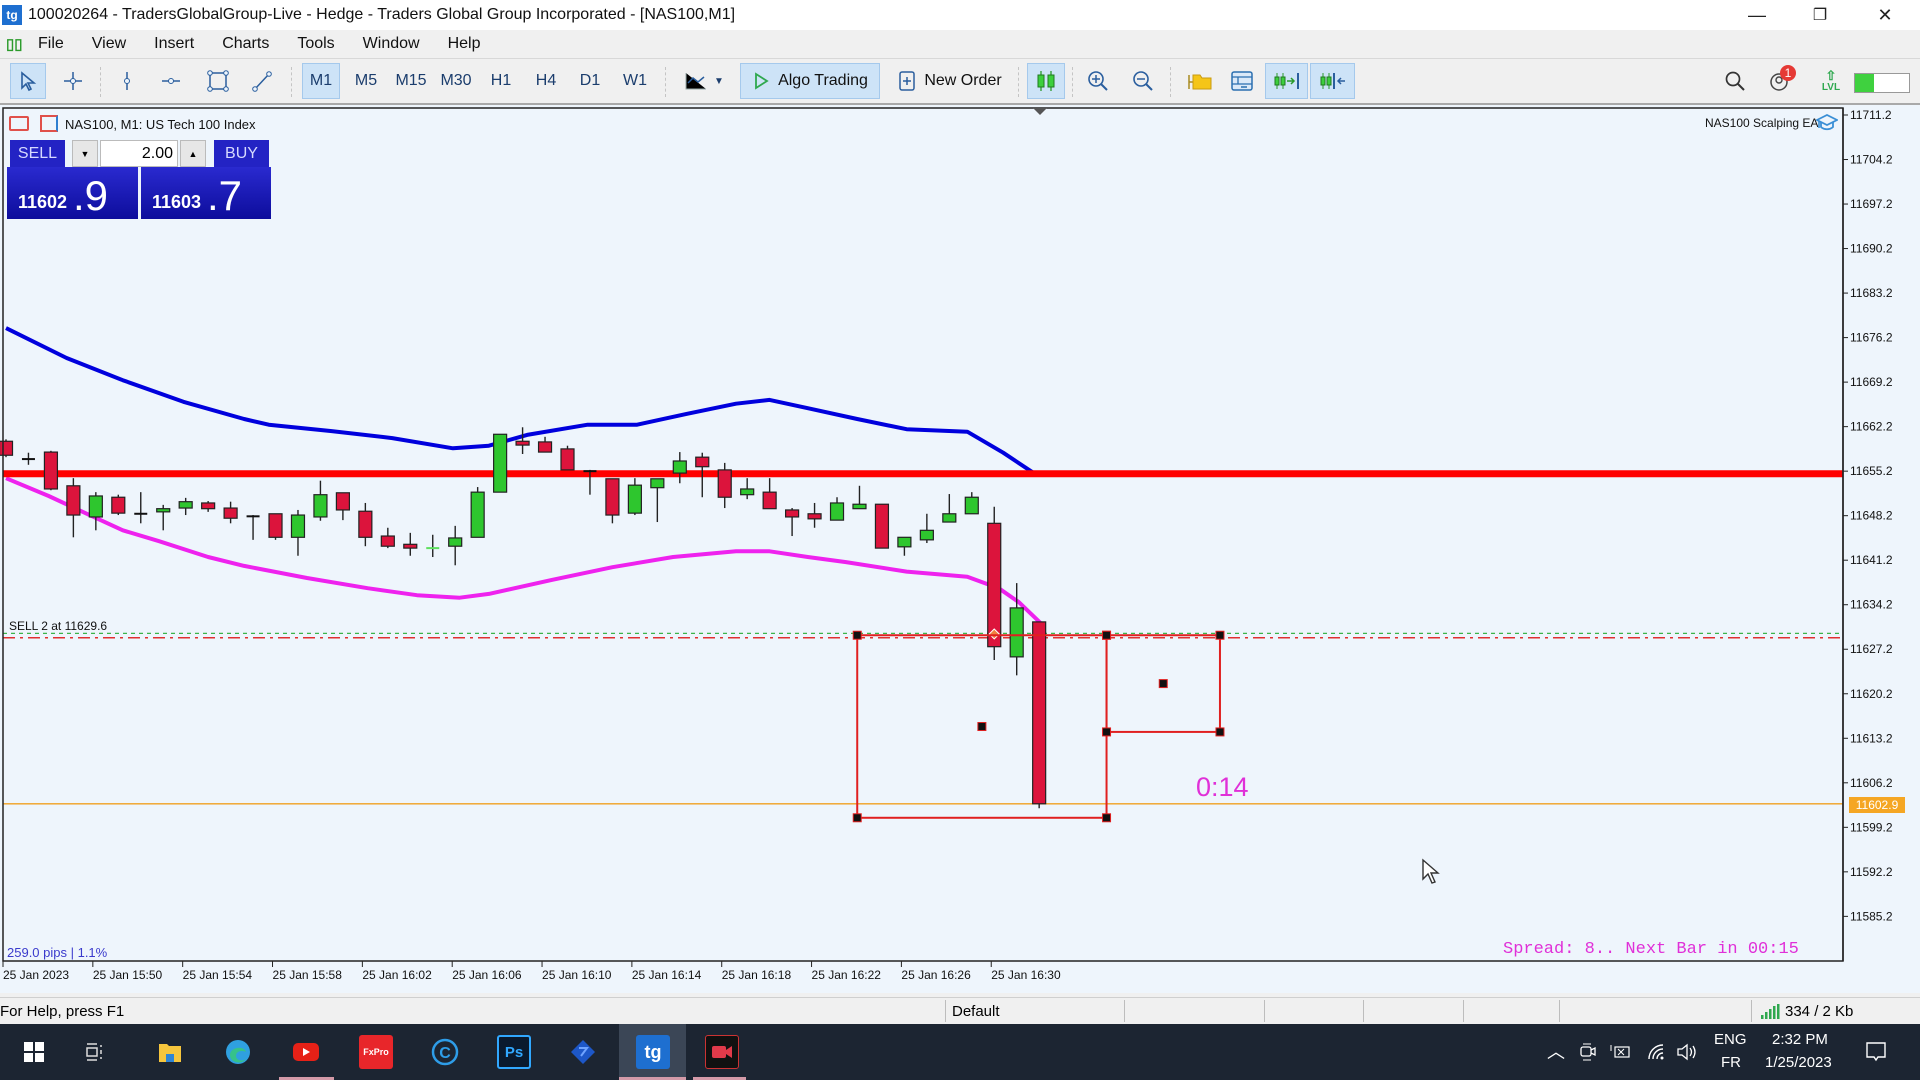 The width and height of the screenshot is (1920, 1080). I want to click on chart-shift-button, so click(1286, 81).